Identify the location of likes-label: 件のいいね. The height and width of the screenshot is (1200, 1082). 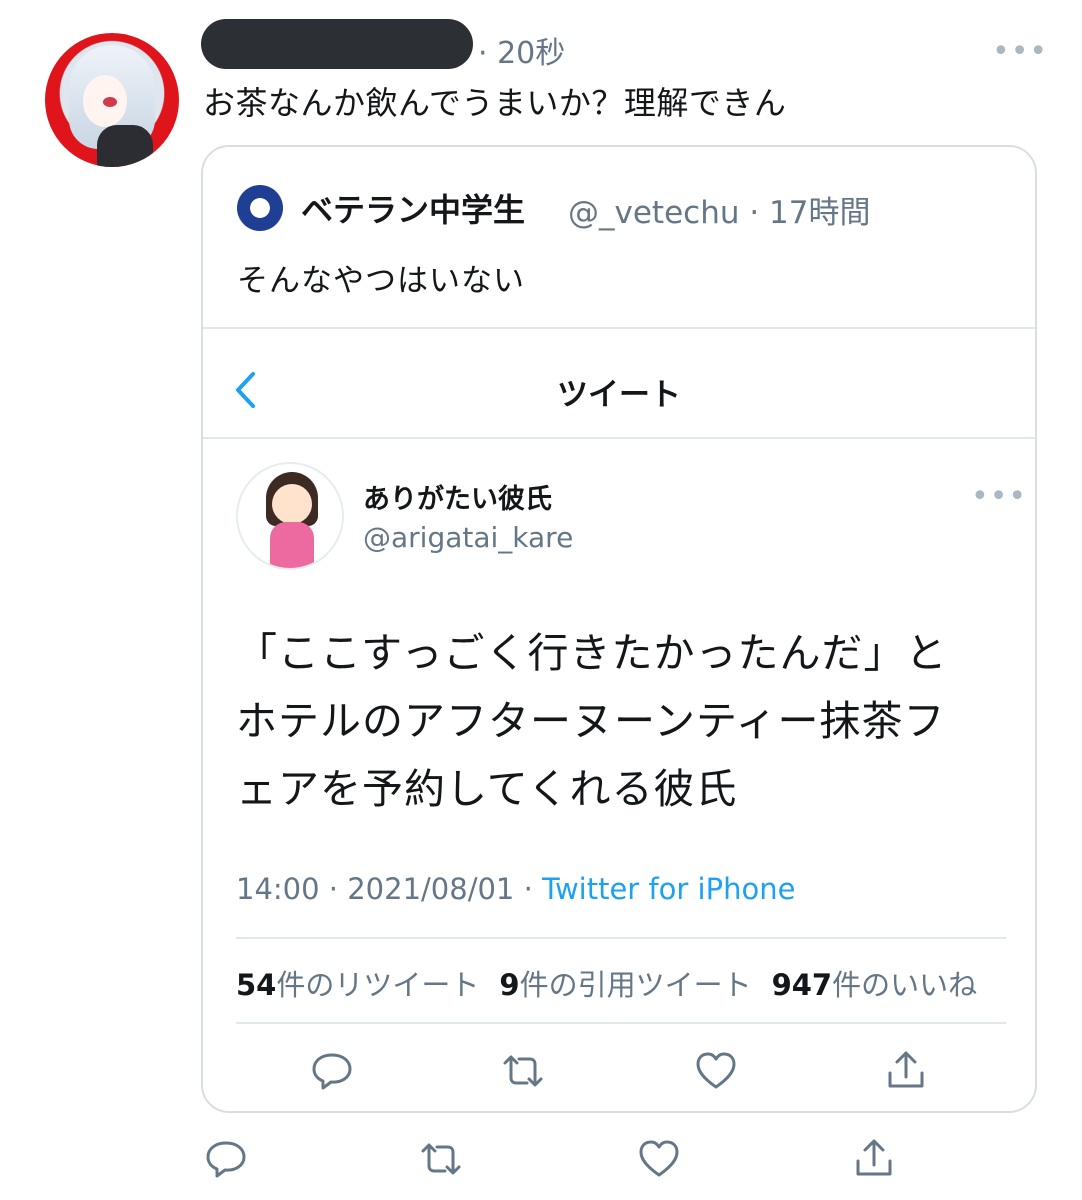
(905, 985).